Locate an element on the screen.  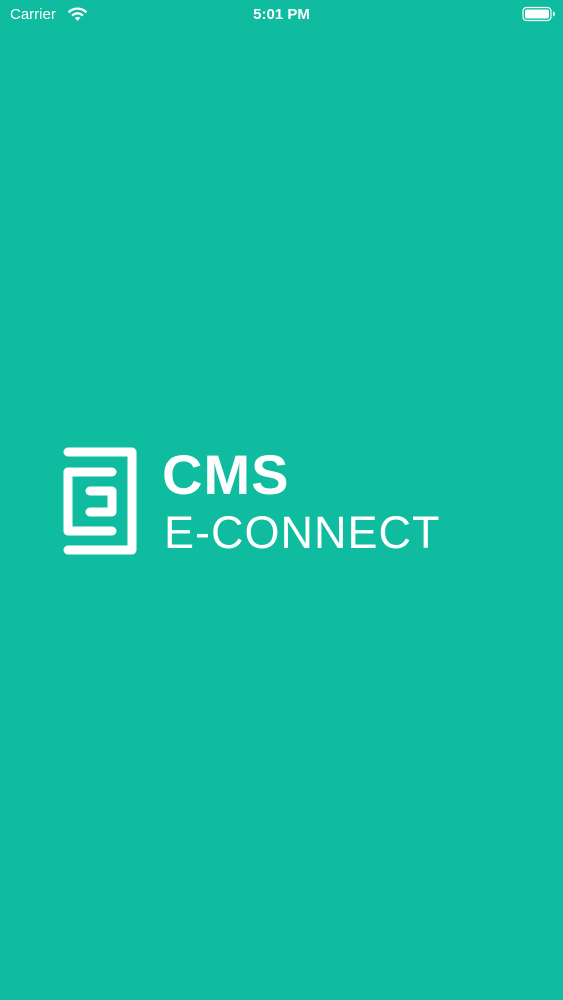
cms-e-connect-logo-icon is located at coordinates (100, 501).